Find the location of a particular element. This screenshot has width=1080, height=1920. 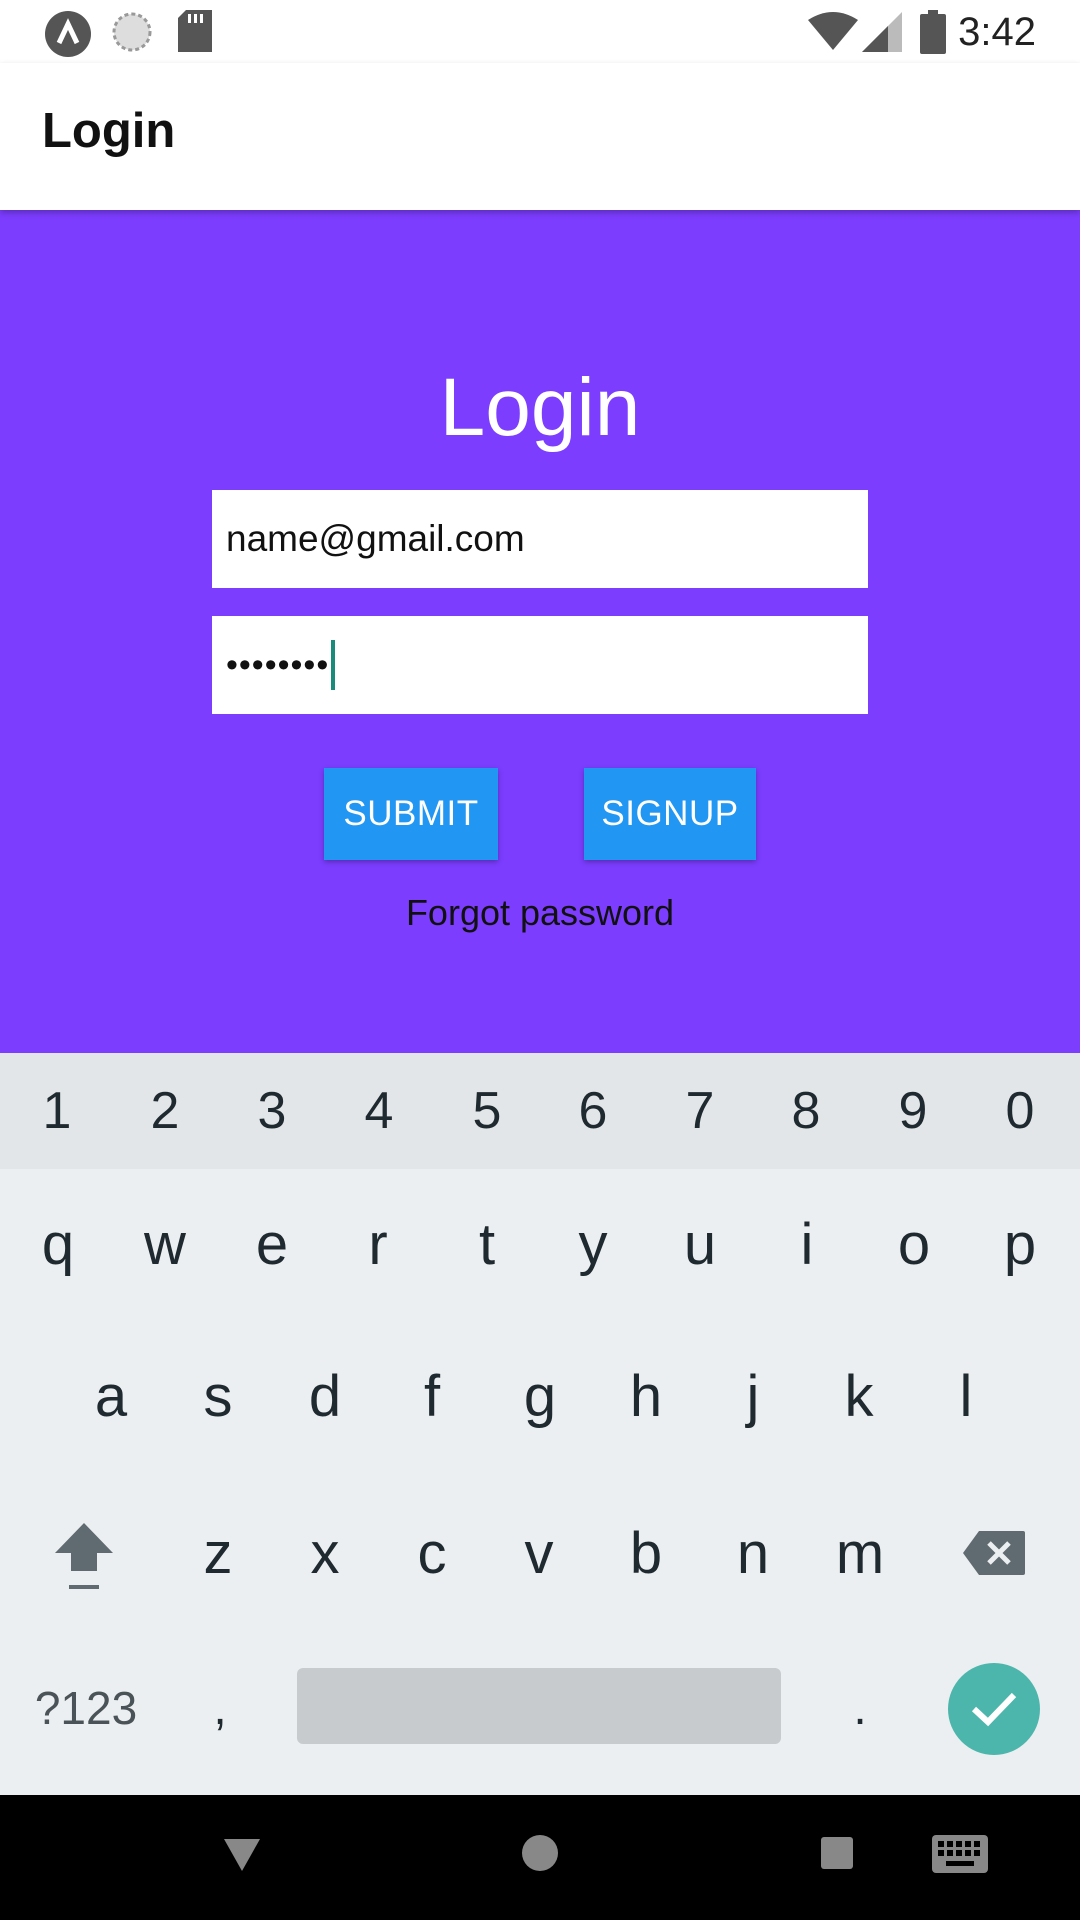

key-j: j is located at coordinates (753, 1396).